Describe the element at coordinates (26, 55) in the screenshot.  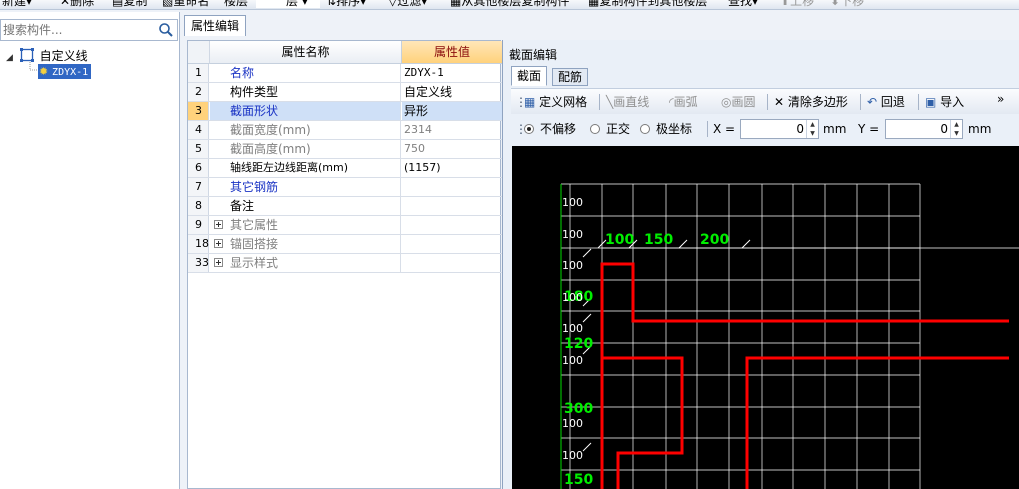
I see `custom-line-icon` at that location.